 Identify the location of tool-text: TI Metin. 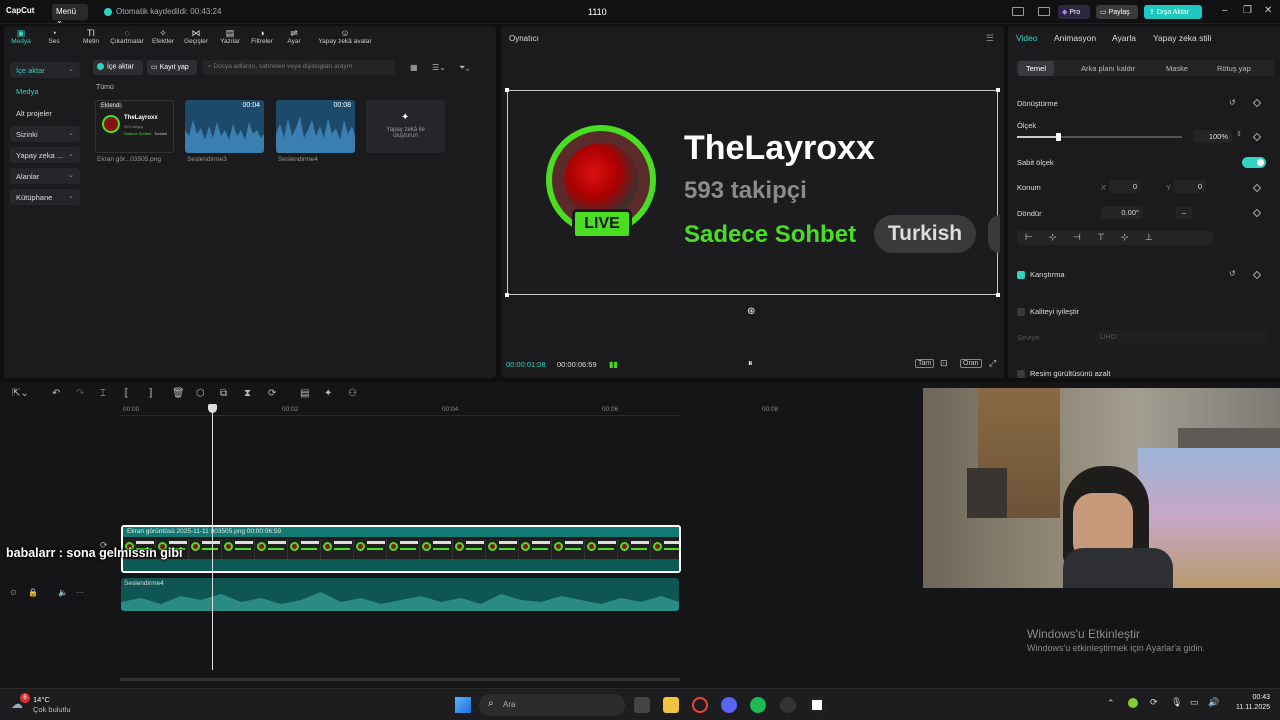
(91, 36).